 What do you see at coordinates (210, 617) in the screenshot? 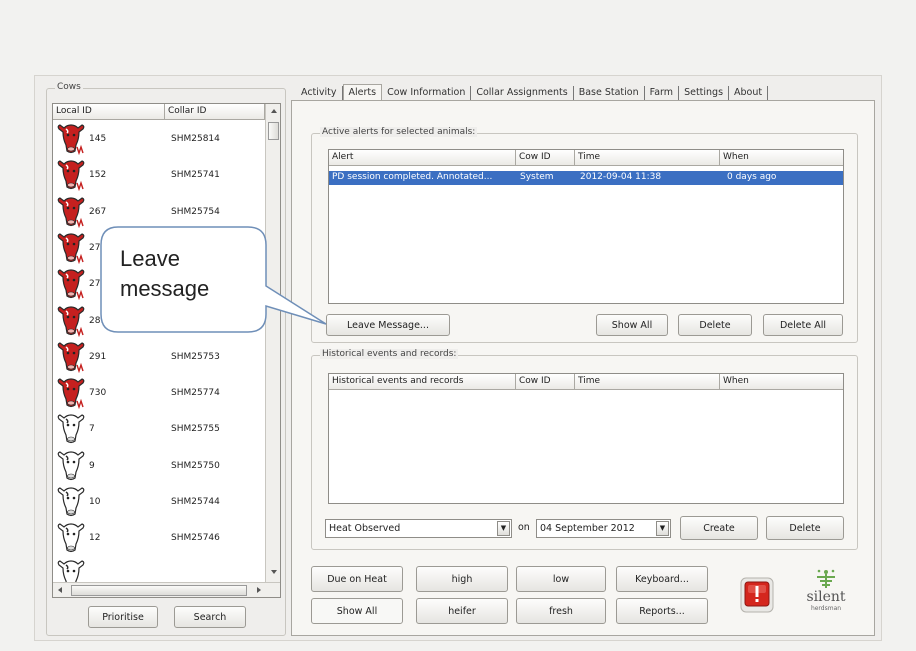
I see `search-button: Search` at bounding box center [210, 617].